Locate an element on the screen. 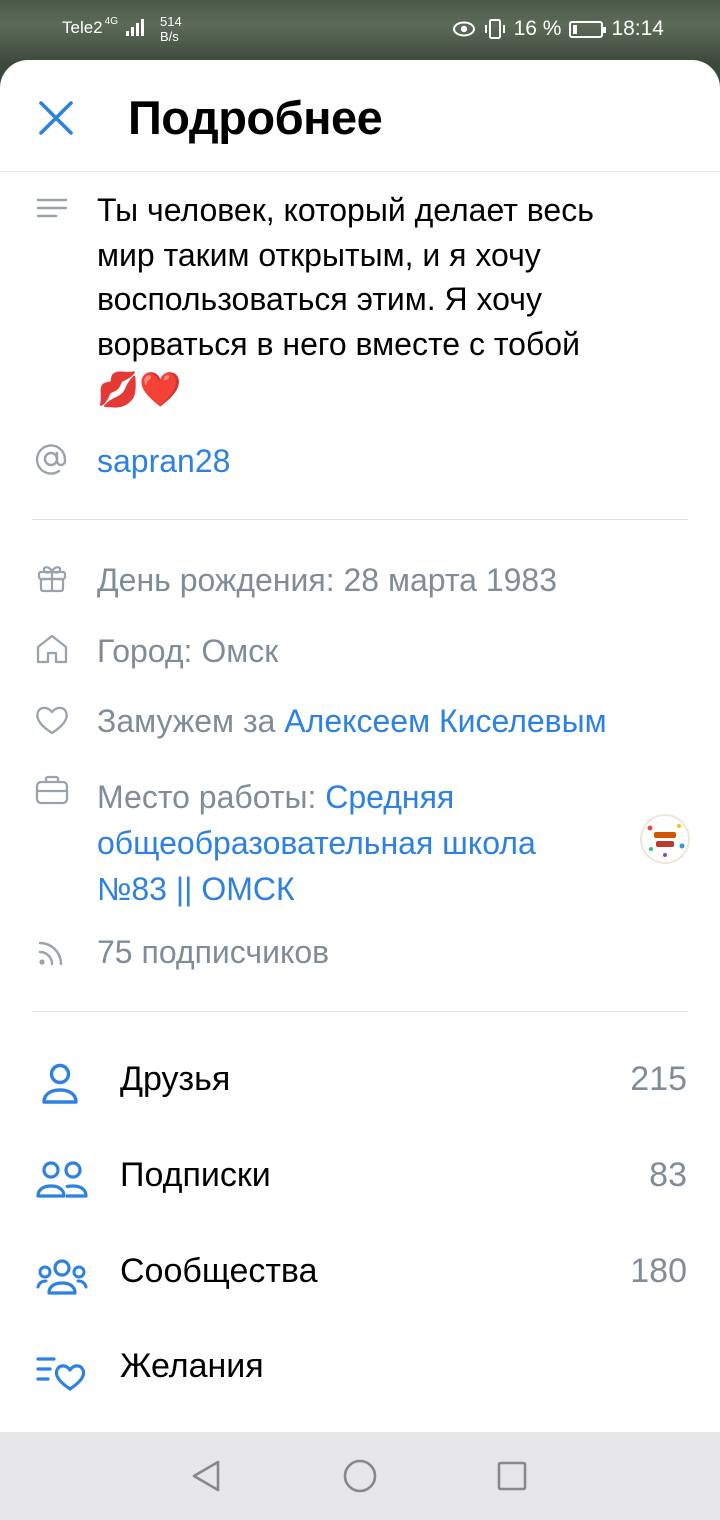 The width and height of the screenshot is (720, 1520). school-logo-icon is located at coordinates (665, 839).